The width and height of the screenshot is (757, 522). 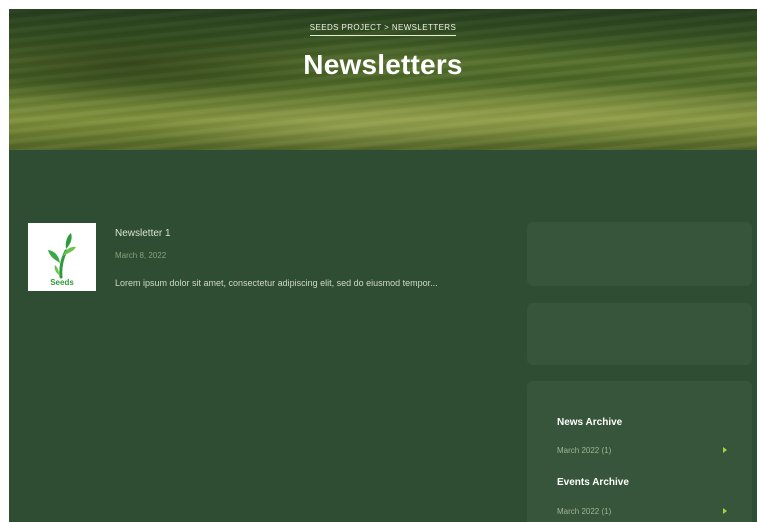 What do you see at coordinates (584, 450) in the screenshot?
I see `news-archive-item-label: March 2022 (1)` at bounding box center [584, 450].